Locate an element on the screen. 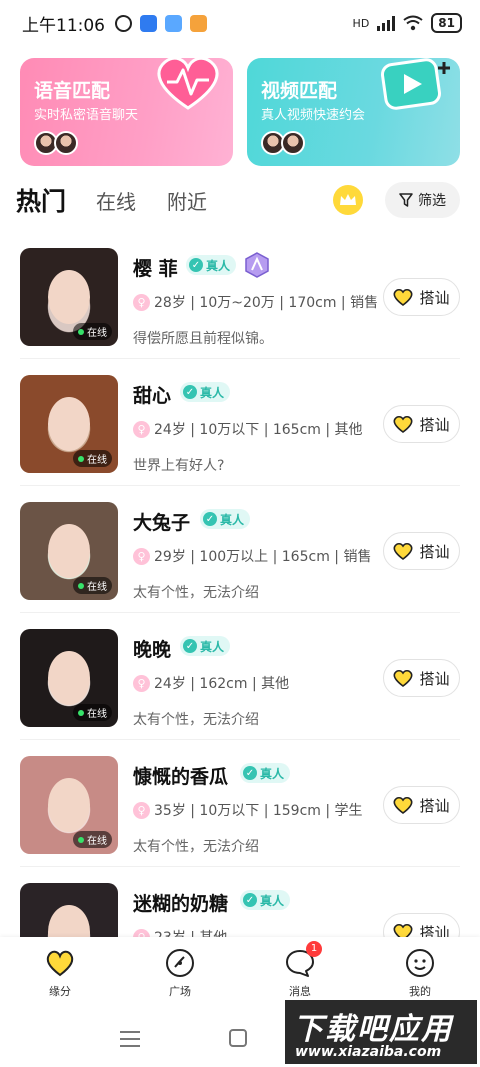 This screenshot has width=480, height=1067. nav-item-fate: 缘分 is located at coordinates (60, 973).